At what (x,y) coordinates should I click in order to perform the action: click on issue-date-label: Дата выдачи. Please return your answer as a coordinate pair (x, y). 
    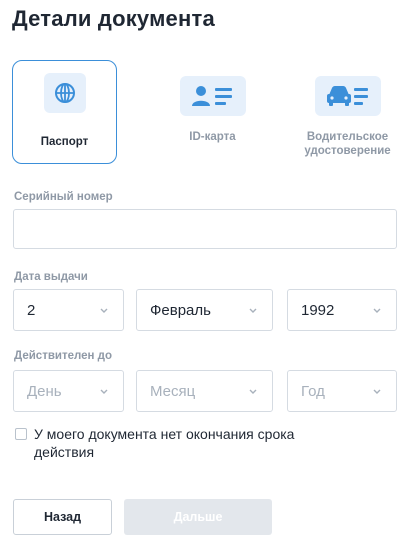
    Looking at the image, I should click on (51, 277).